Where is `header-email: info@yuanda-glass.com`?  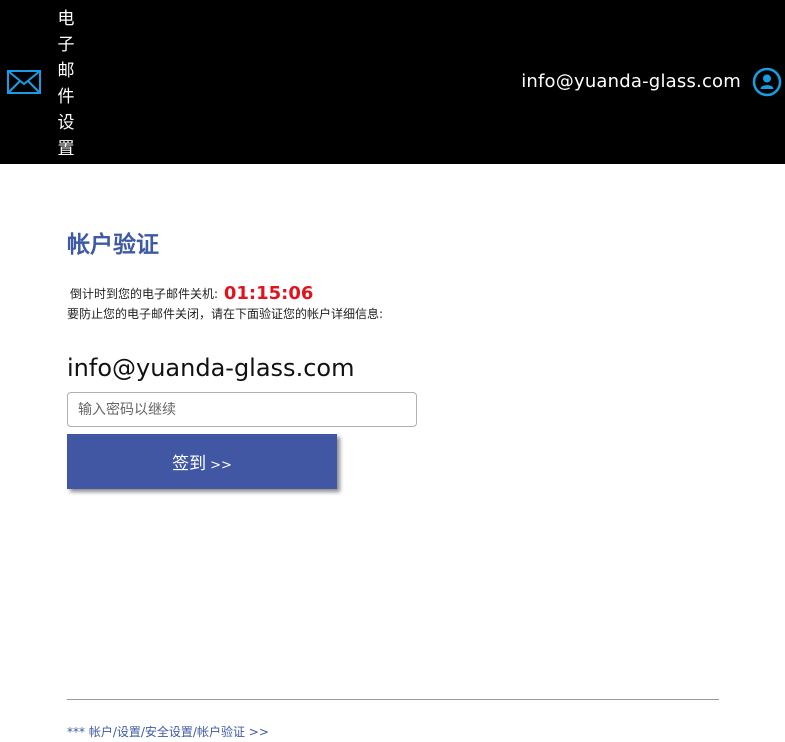
header-email: info@yuanda-glass.com is located at coordinates (631, 81).